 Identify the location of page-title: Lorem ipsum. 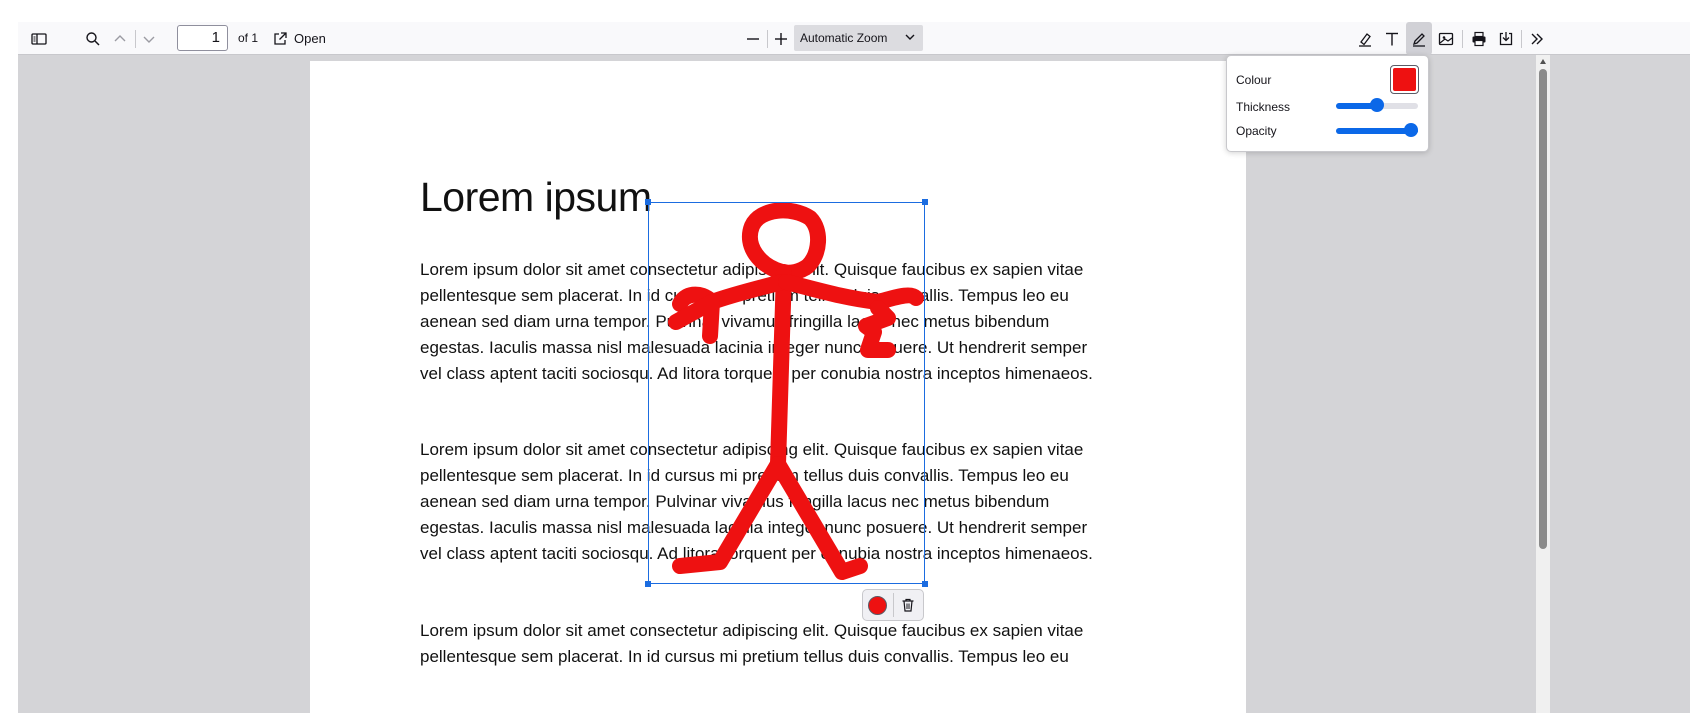
(536, 197).